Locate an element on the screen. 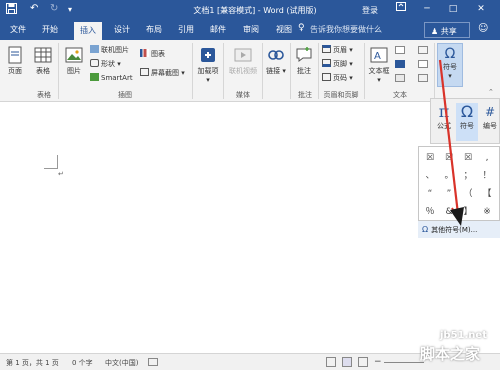 The width and height of the screenshot is (500, 370). header-button: 页眉 ▾ is located at coordinates (337, 50).